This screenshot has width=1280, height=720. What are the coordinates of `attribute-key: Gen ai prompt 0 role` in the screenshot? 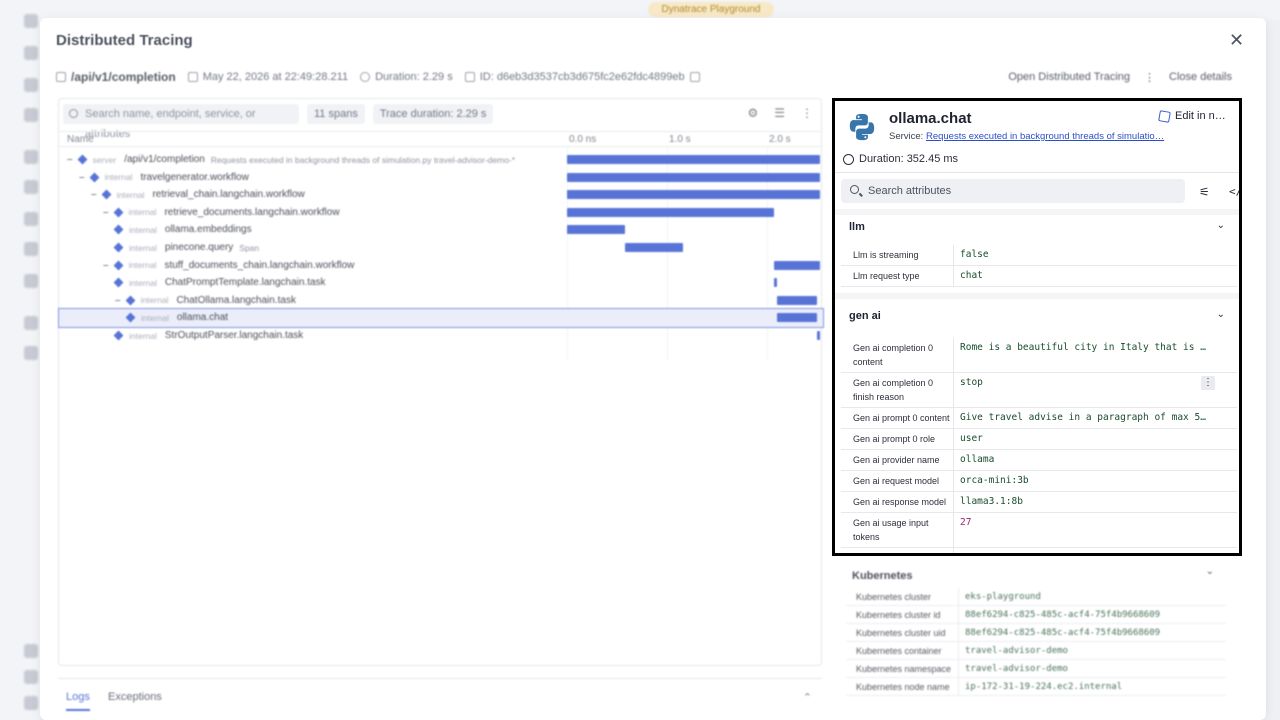 It's located at (894, 439).